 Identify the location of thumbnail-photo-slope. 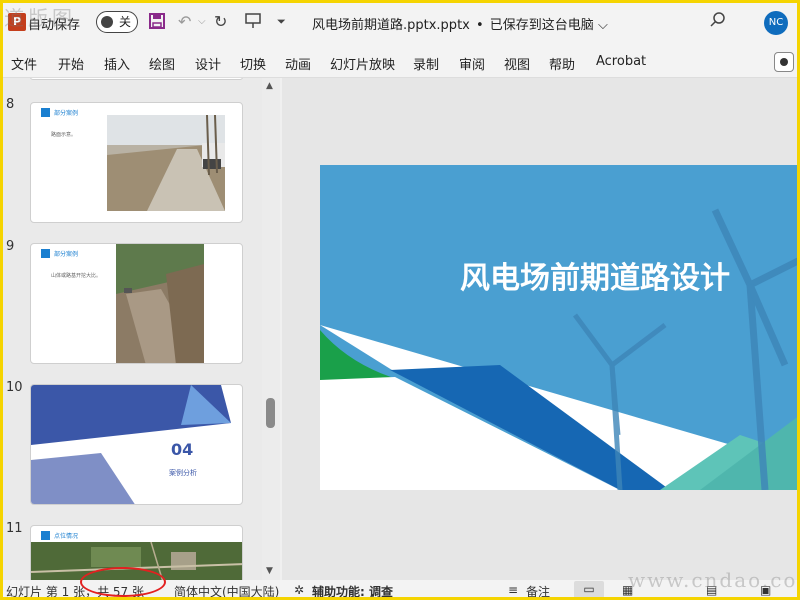
(160, 303).